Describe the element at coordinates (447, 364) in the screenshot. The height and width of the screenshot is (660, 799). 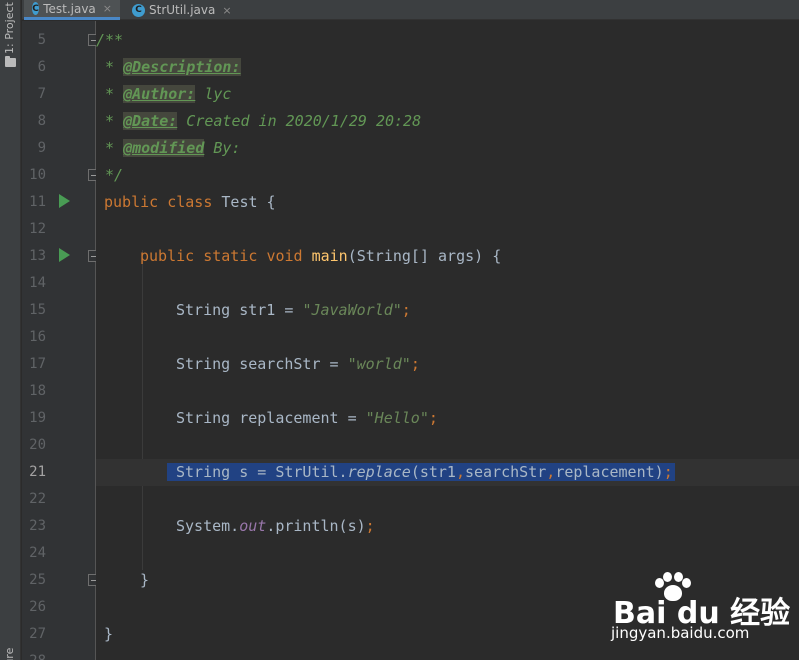
I see `code-line-17: String searchStr = "world";` at that location.